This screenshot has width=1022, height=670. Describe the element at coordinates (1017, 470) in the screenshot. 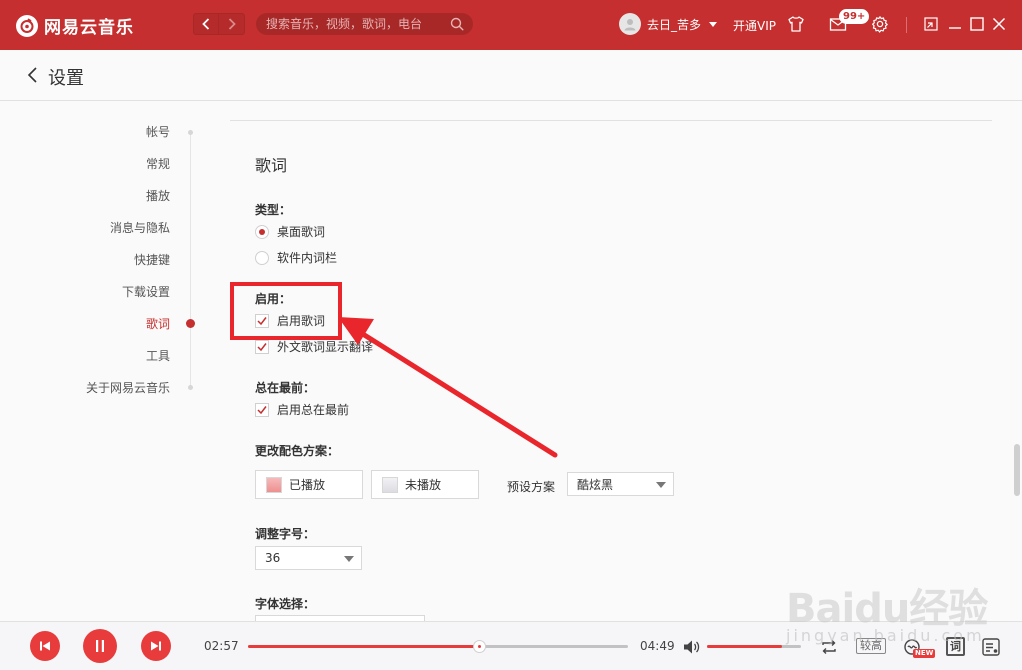

I see `scrollbar-thumb` at that location.